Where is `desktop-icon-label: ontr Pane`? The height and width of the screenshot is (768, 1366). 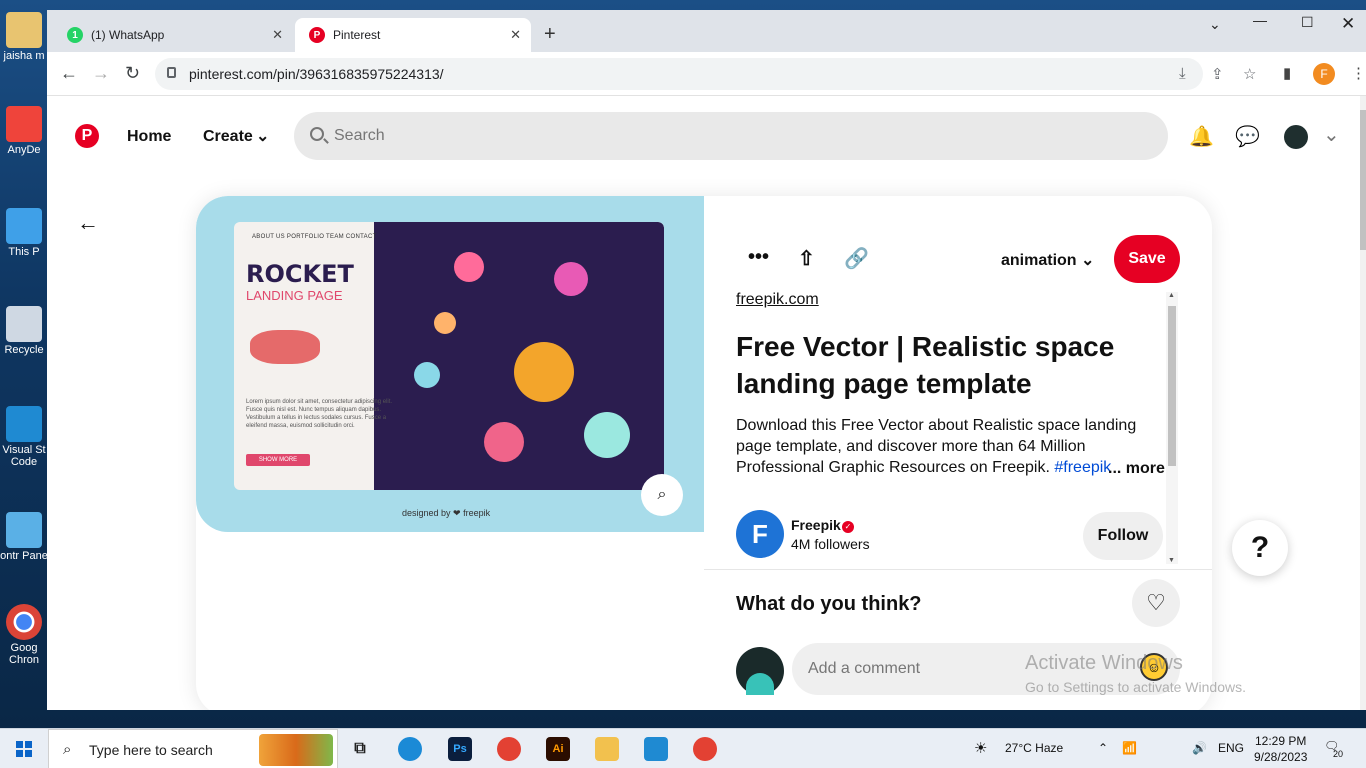
desktop-icon-label: ontr Pane is located at coordinates (24, 556).